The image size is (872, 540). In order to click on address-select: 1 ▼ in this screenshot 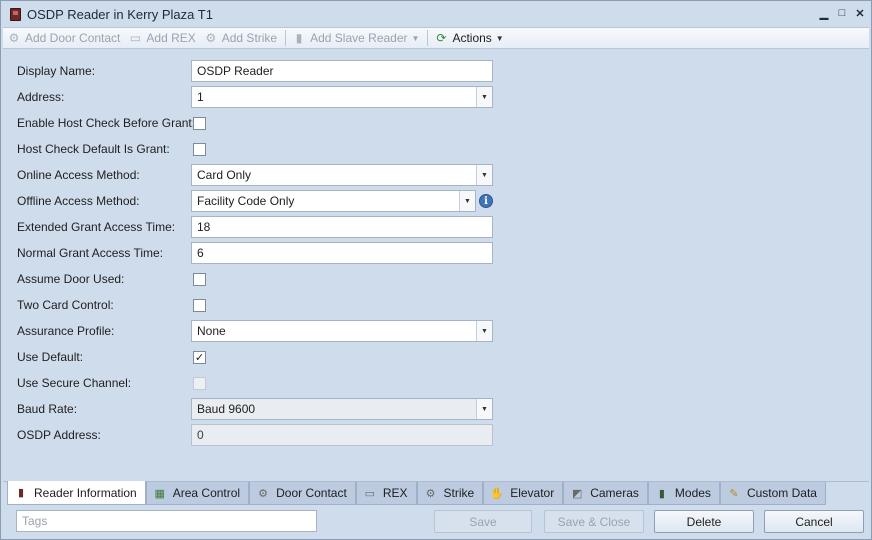, I will do `click(342, 97)`.